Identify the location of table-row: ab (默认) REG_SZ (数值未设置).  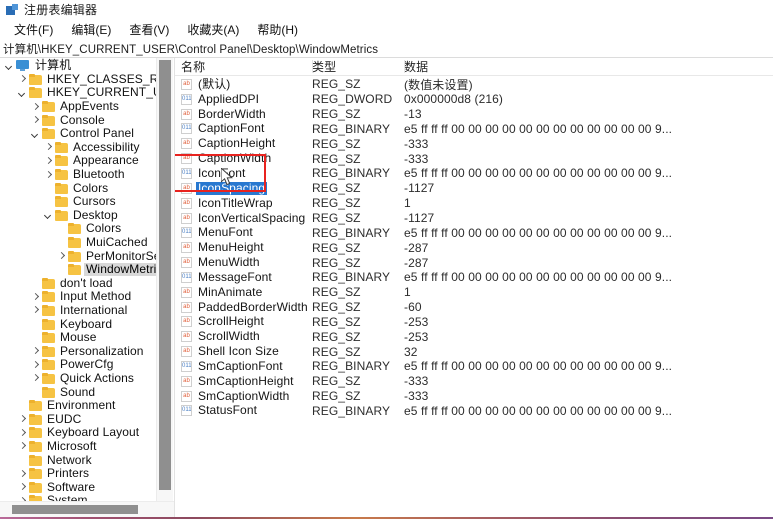
(474, 84).